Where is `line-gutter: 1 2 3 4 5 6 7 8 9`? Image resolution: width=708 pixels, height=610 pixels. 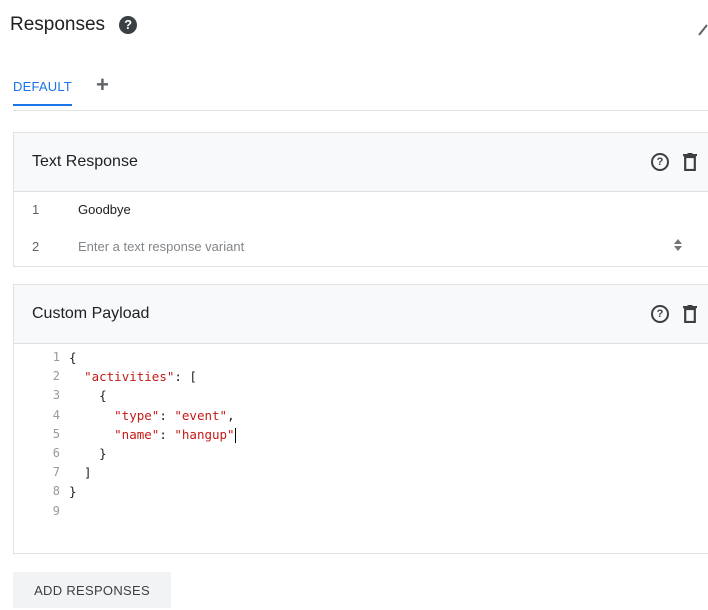
line-gutter: 1 2 3 4 5 6 7 8 9 is located at coordinates (37, 434).